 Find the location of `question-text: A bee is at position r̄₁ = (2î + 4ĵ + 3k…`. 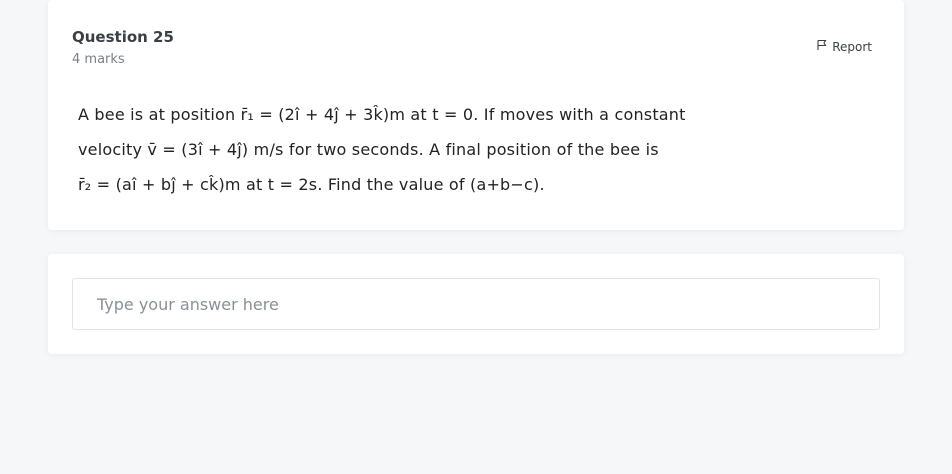

question-text: A bee is at position r̄₁ = (2î + 4ĵ + 3k… is located at coordinates (398, 149).